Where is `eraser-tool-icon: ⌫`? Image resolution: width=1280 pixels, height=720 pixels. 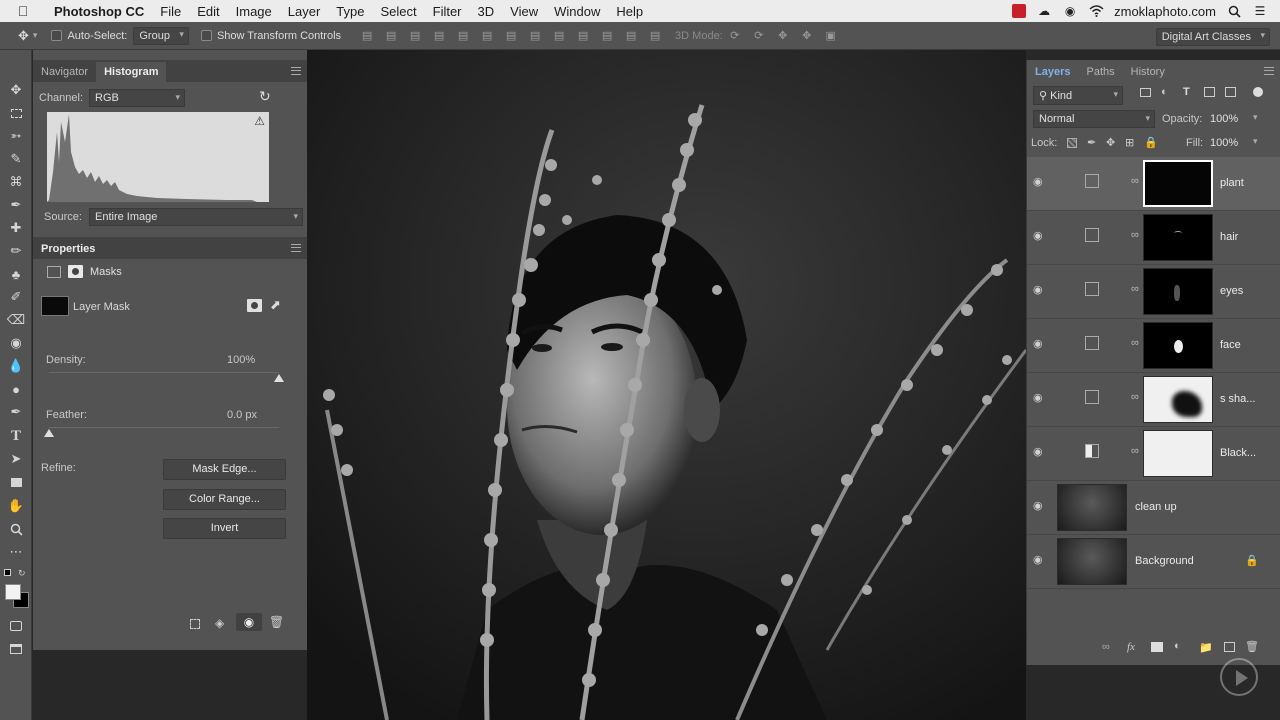
eraser-tool-icon: ⌫ is located at coordinates (16, 320).